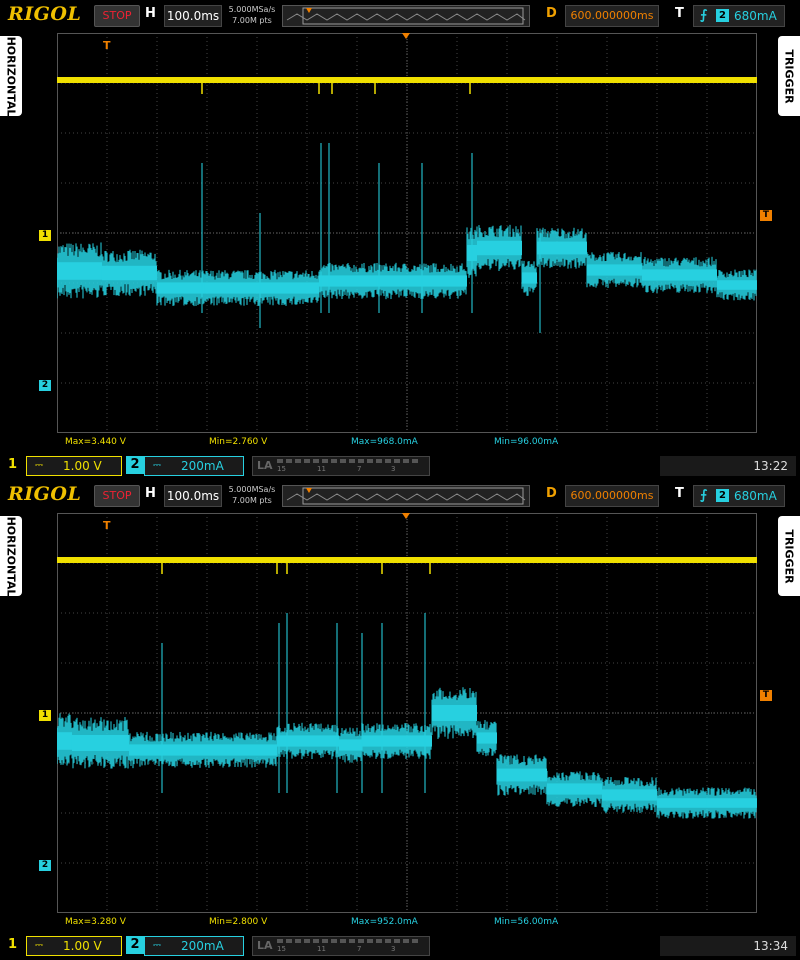 The width and height of the screenshot is (800, 960). Describe the element at coordinates (265, 945) in the screenshot. I see `la-label: LA` at that location.